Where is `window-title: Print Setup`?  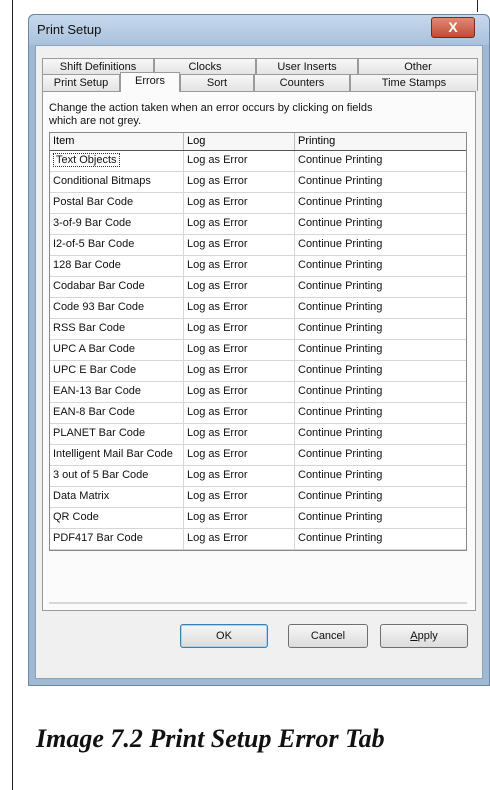
window-title: Print Setup is located at coordinates (69, 29).